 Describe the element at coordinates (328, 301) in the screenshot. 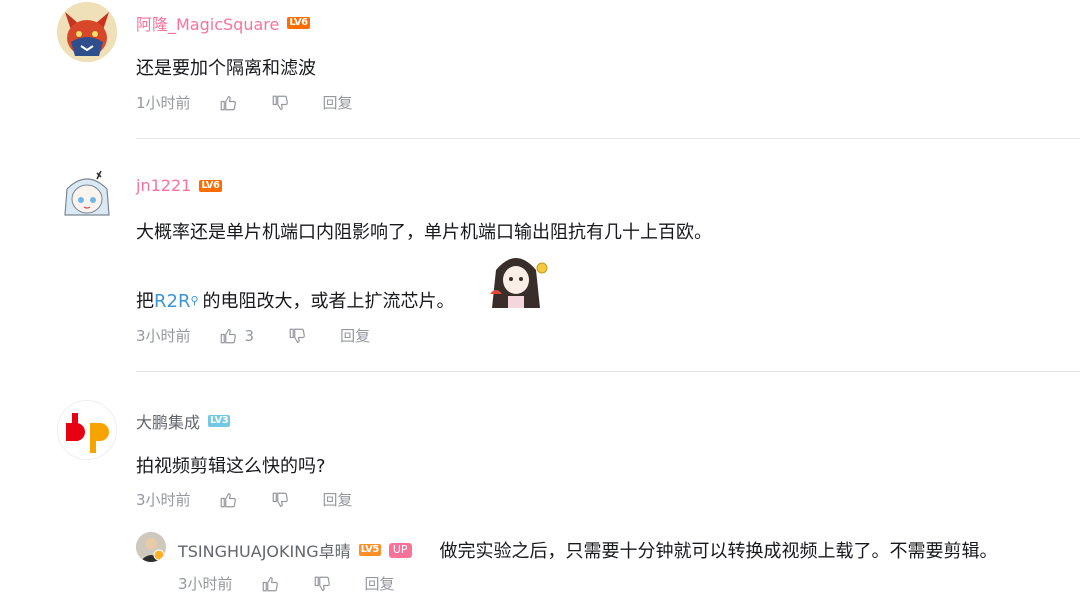

I see `text-suffix: 的电阻改大，或者上扩流芯片。` at that location.